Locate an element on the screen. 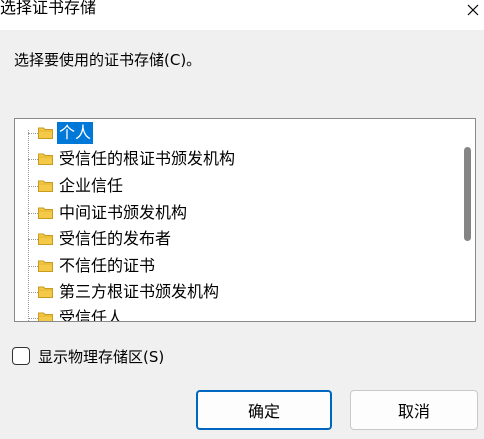 The image size is (484, 439). close-button is located at coordinates (473, 10).